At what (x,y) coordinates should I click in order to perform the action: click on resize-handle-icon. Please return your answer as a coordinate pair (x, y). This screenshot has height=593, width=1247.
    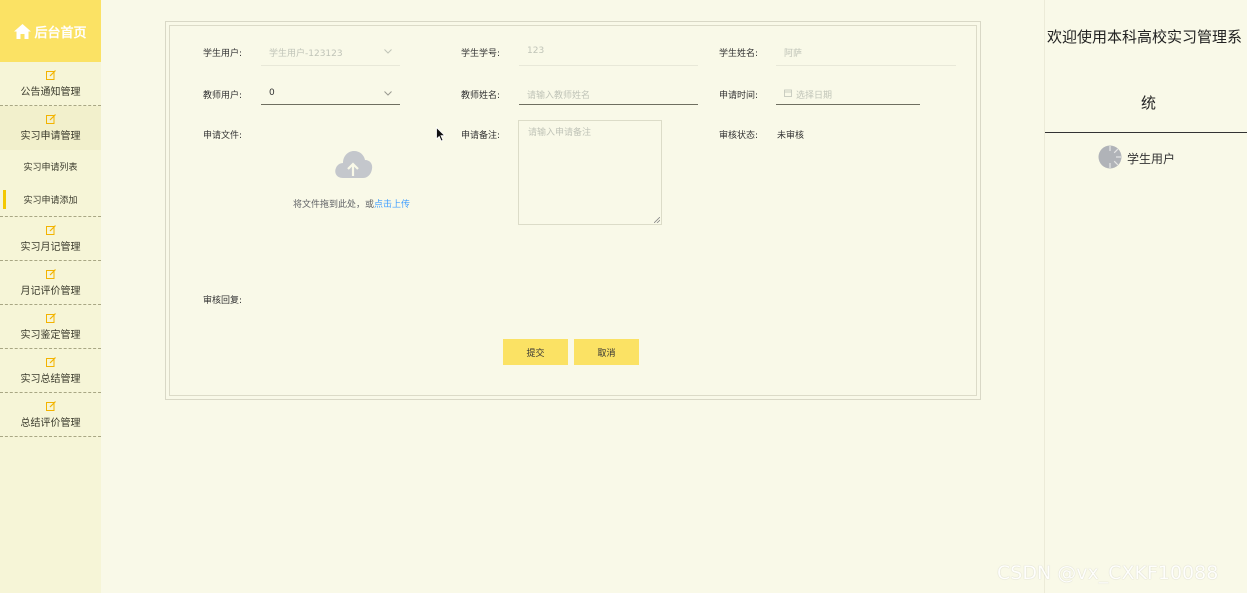
    Looking at the image, I should click on (657, 220).